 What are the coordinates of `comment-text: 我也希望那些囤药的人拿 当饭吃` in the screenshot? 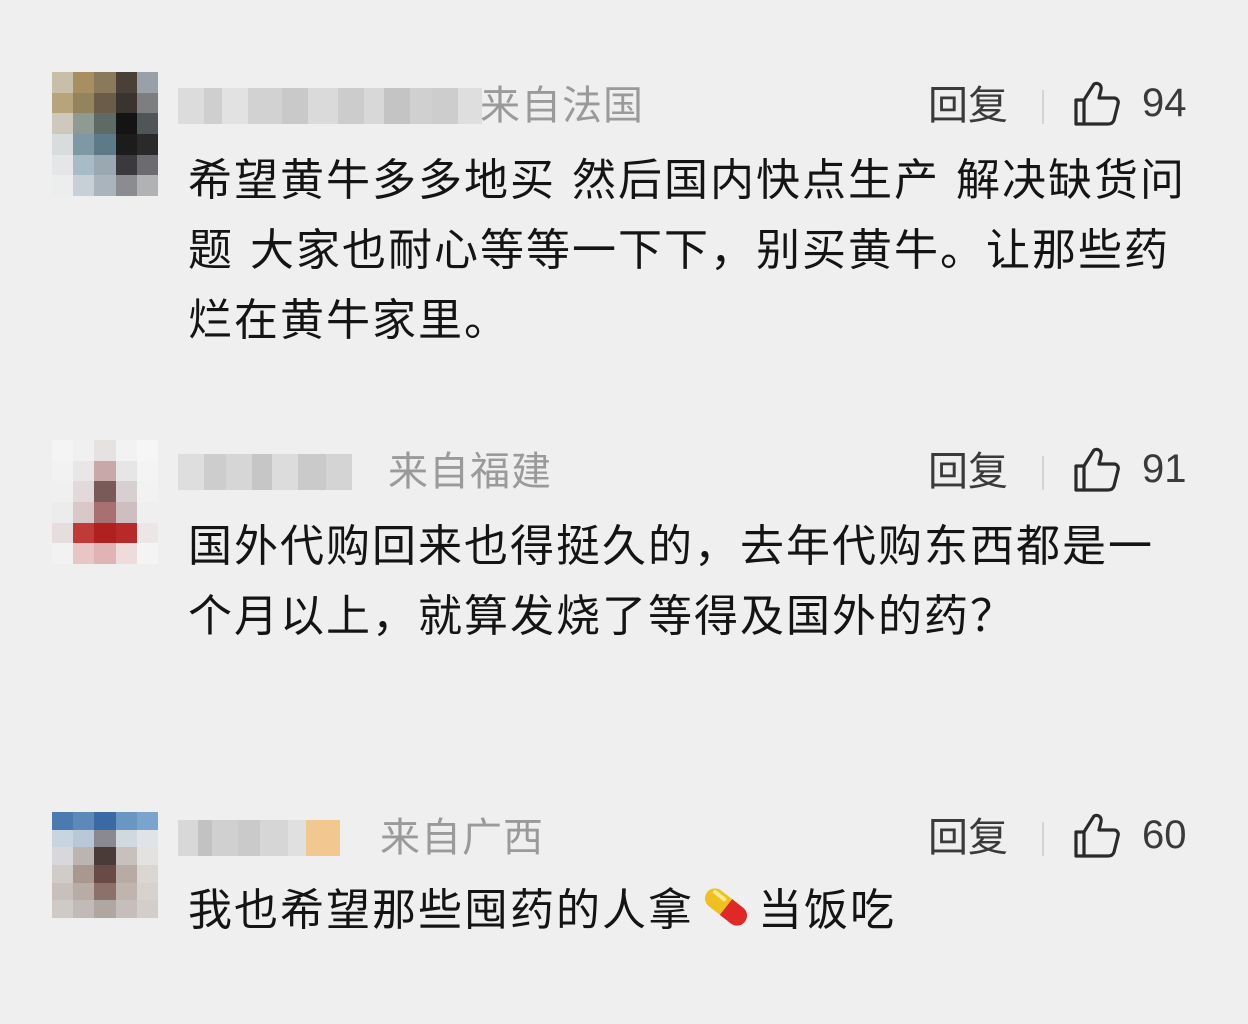 It's located at (688, 911).